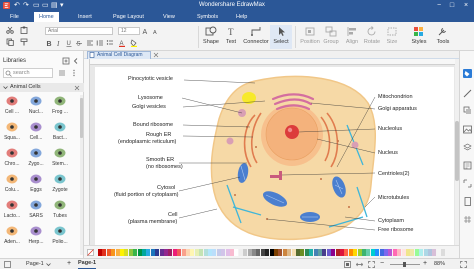 The height and width of the screenshot is (269, 474). What do you see at coordinates (46, 17) in the screenshot?
I see `tab-home: Home` at bounding box center [46, 17].